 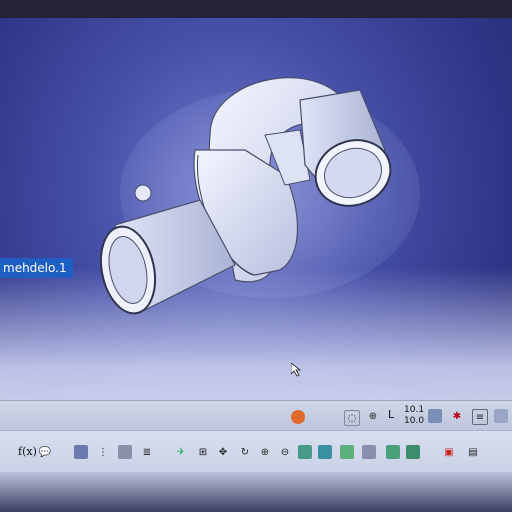 I want to click on layers-icon, so click(x=435, y=416).